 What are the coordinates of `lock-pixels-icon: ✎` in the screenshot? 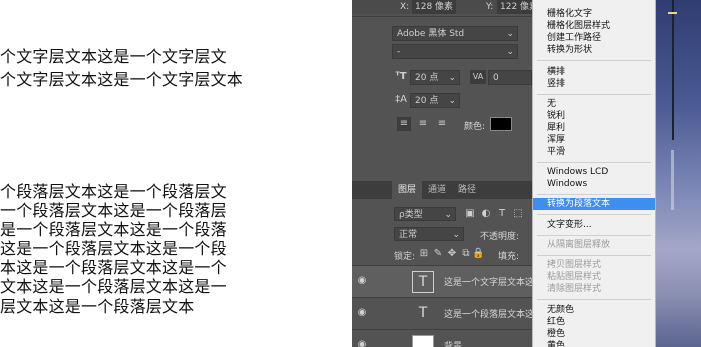 It's located at (438, 254).